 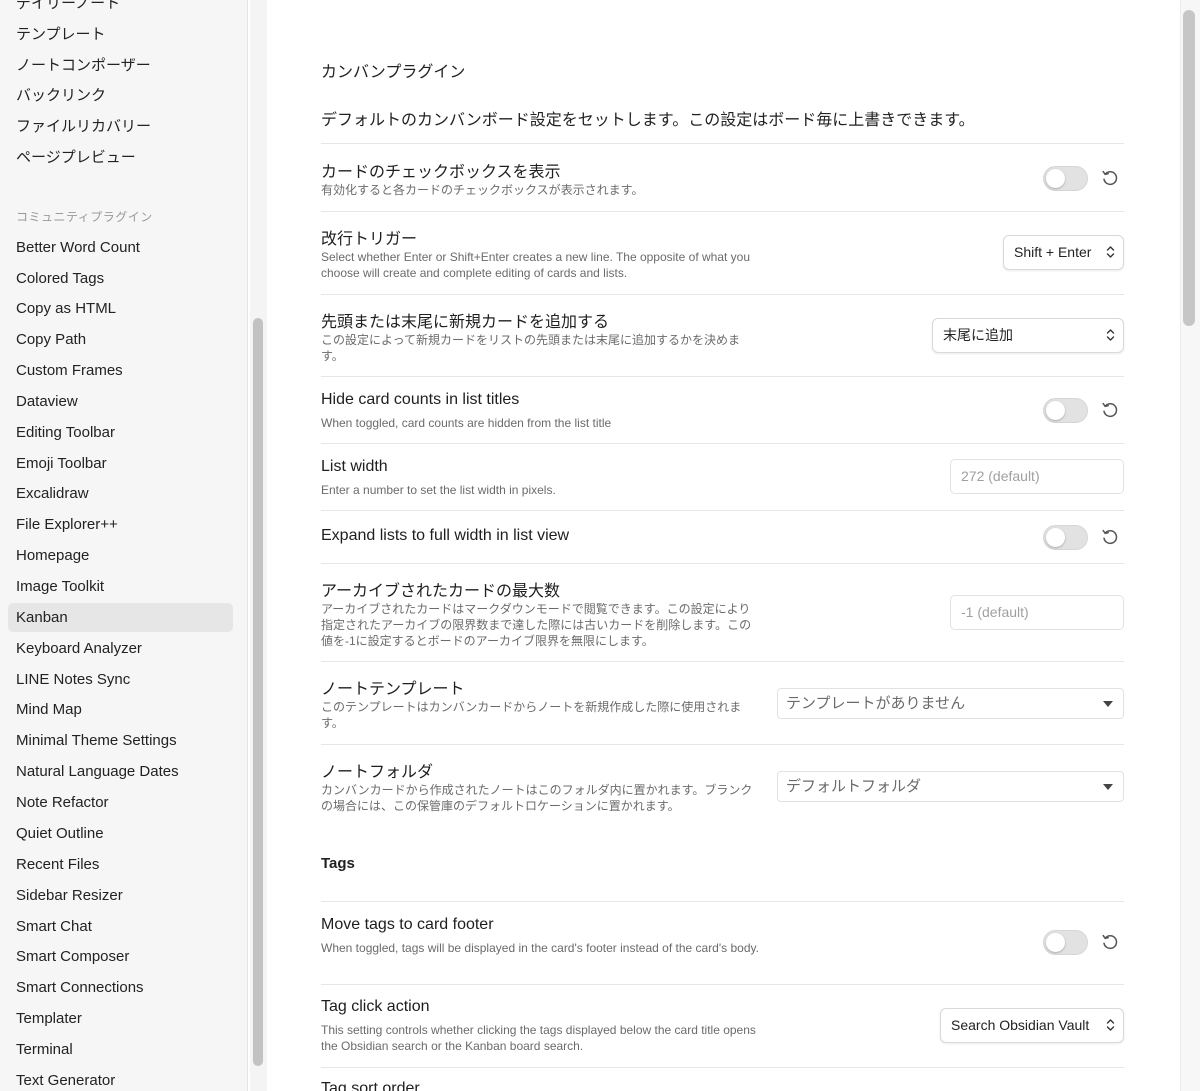 What do you see at coordinates (407, 924) in the screenshot?
I see `setting-name: Move tags to card footer` at bounding box center [407, 924].